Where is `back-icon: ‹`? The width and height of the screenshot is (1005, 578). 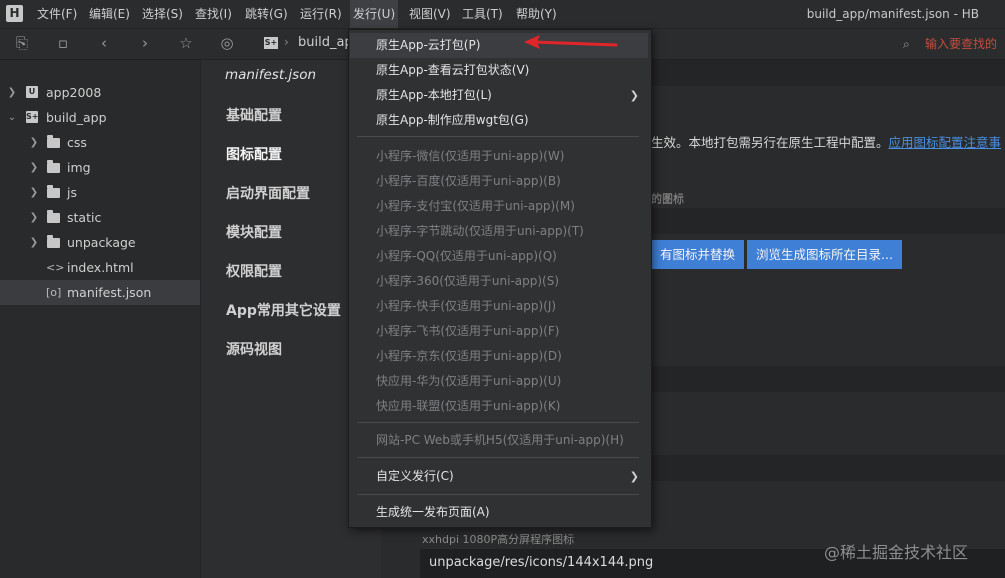 back-icon: ‹ is located at coordinates (104, 43).